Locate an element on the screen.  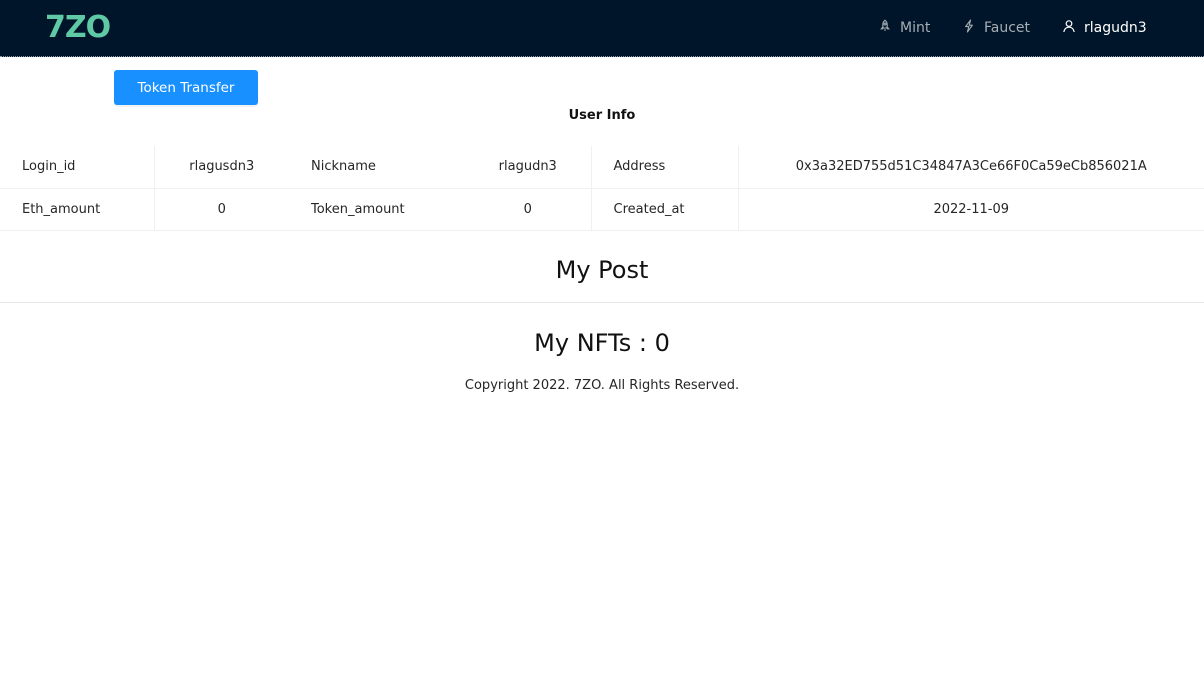
divider is located at coordinates (602, 302).